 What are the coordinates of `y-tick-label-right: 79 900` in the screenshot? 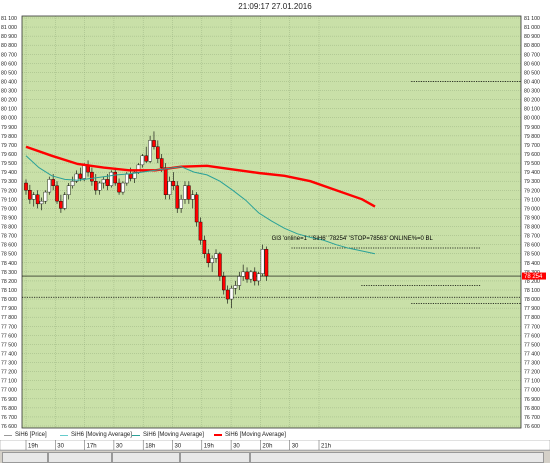 It's located at (532, 128).